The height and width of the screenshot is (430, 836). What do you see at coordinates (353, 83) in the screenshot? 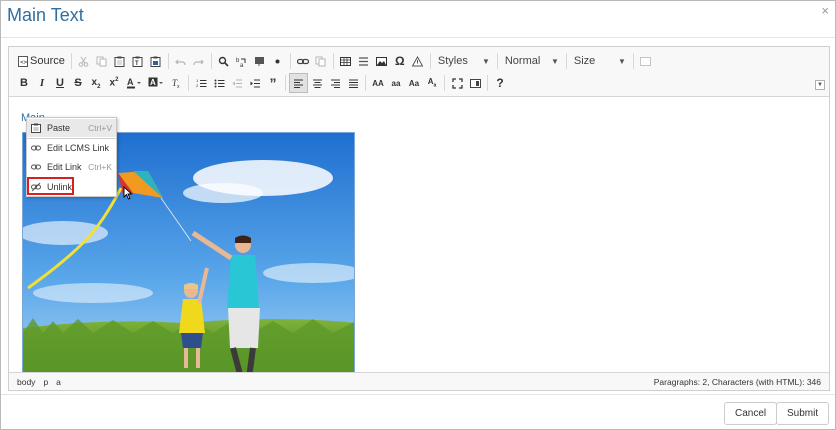
I see `justify-button` at bounding box center [353, 83].